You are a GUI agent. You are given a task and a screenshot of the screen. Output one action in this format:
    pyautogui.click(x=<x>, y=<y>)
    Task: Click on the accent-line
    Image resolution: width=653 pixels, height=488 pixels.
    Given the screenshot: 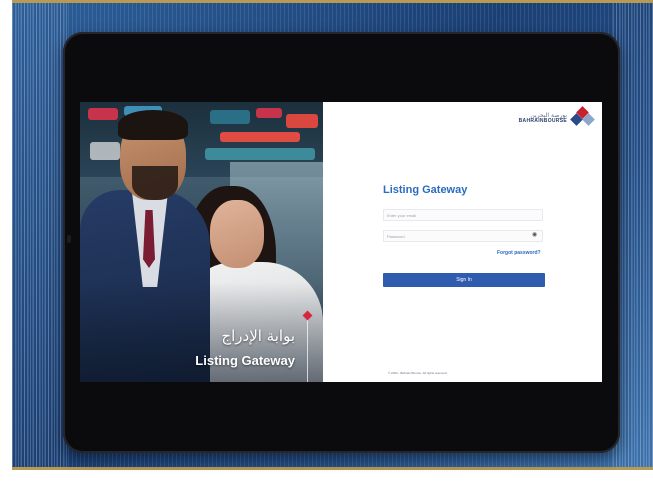 What is the action you would take?
    pyautogui.click(x=307, y=351)
    